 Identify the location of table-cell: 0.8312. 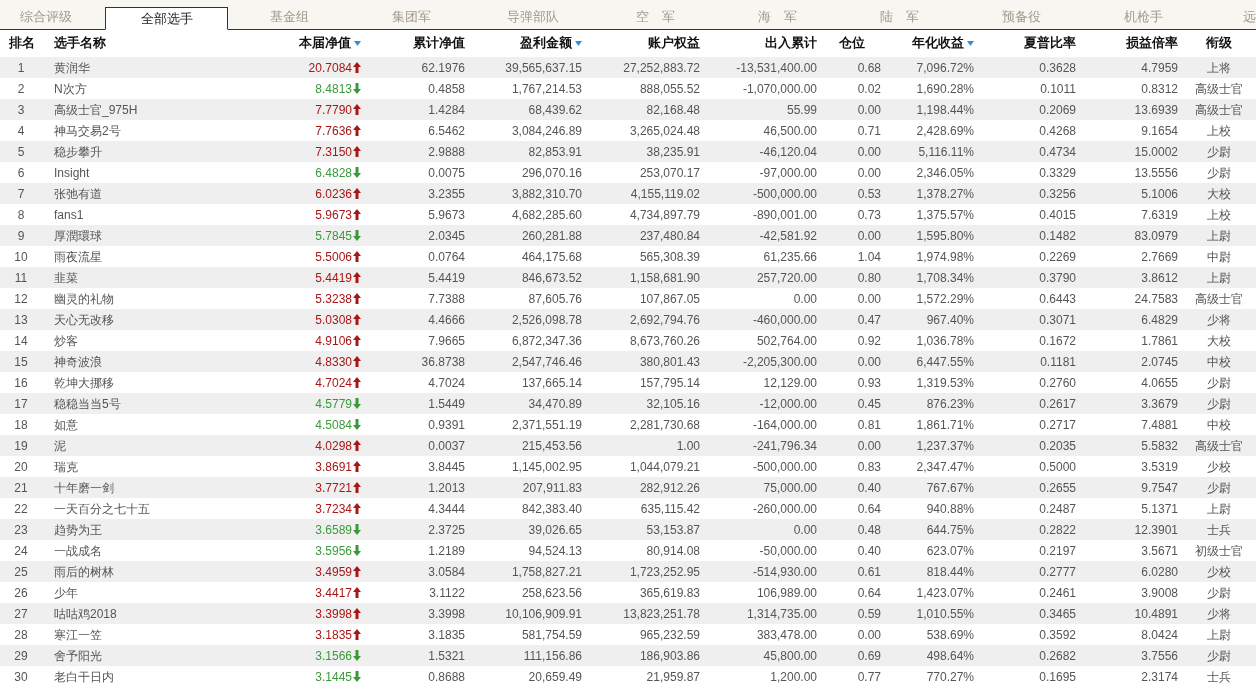
(1159, 88).